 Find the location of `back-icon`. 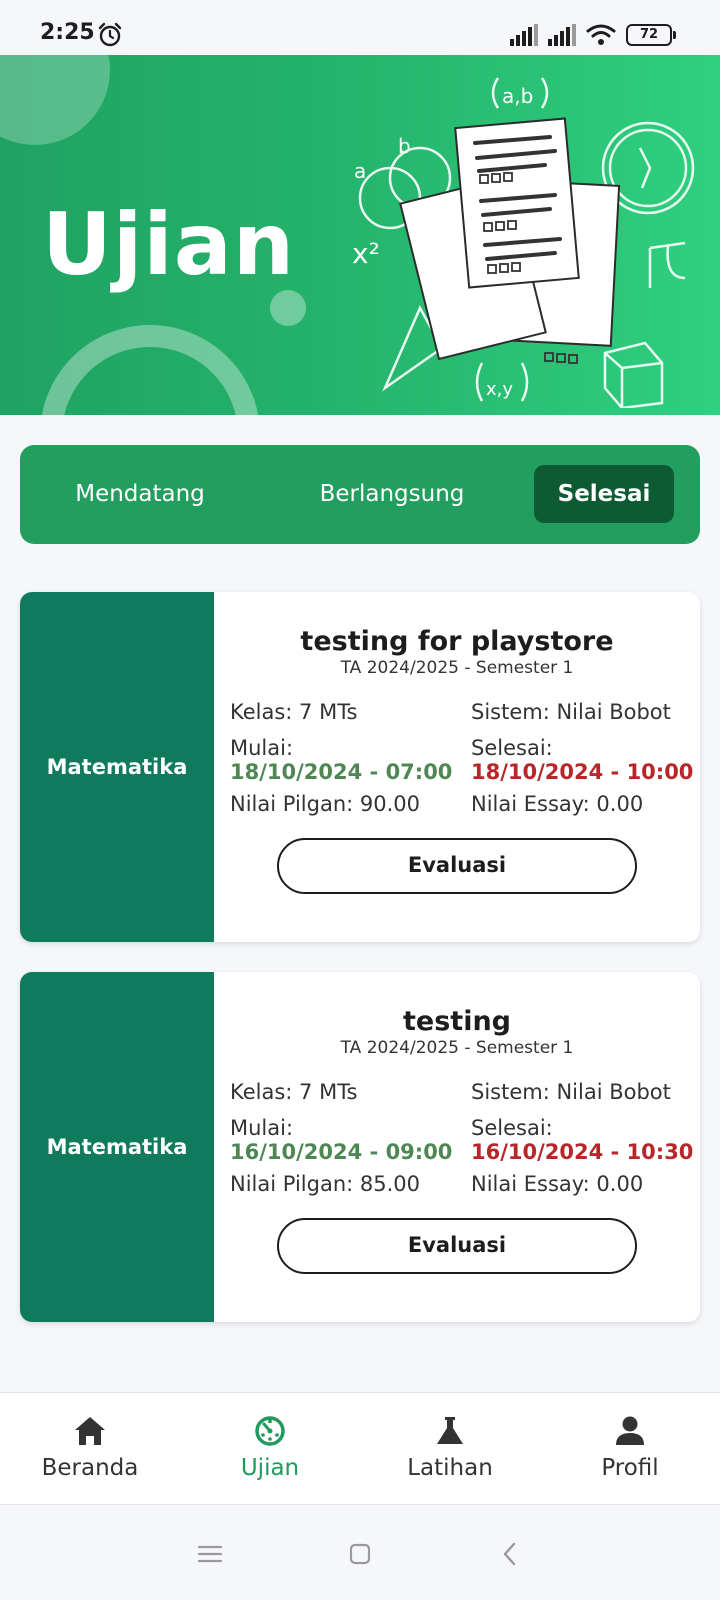

back-icon is located at coordinates (510, 1554).